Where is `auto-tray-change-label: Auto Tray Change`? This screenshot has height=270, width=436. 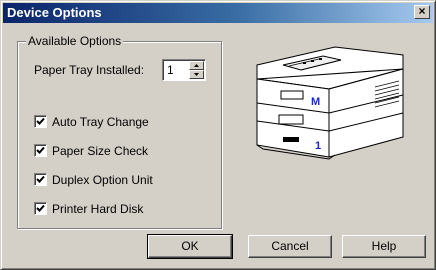 auto-tray-change-label: Auto Tray Change is located at coordinates (100, 122).